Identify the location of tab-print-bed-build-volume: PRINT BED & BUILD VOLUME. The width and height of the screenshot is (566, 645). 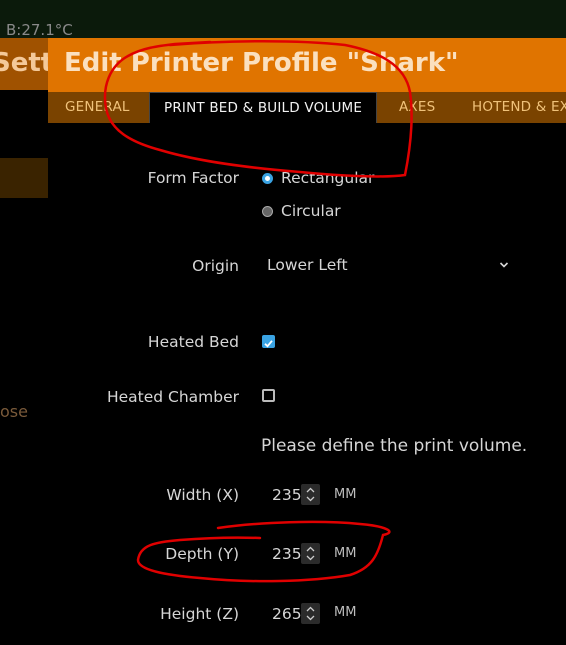
(263, 107).